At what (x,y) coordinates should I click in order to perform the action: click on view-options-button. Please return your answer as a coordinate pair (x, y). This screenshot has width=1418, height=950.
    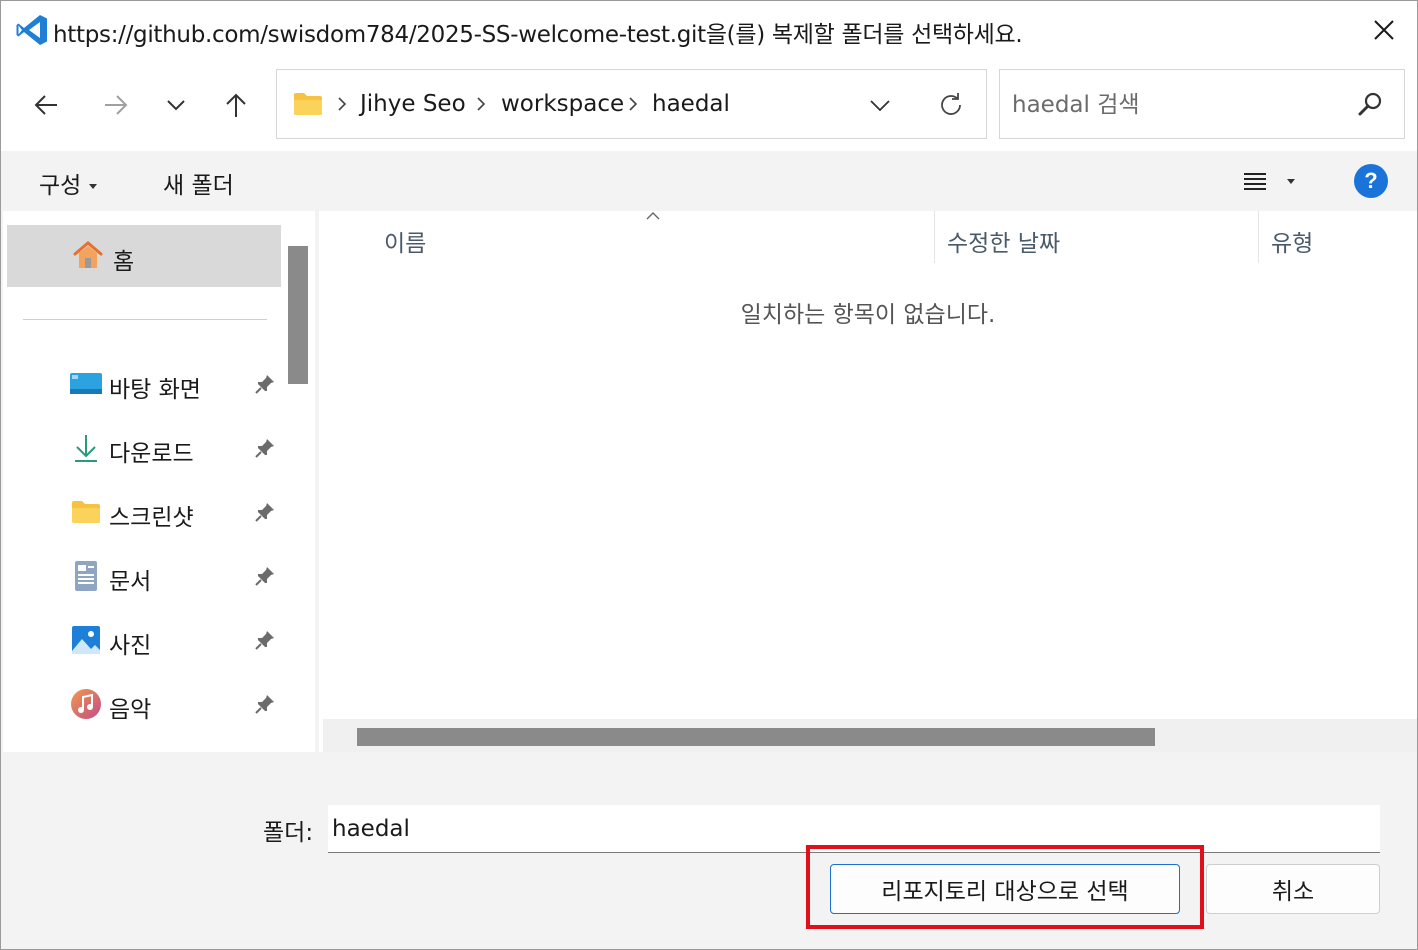
    Looking at the image, I should click on (1273, 181).